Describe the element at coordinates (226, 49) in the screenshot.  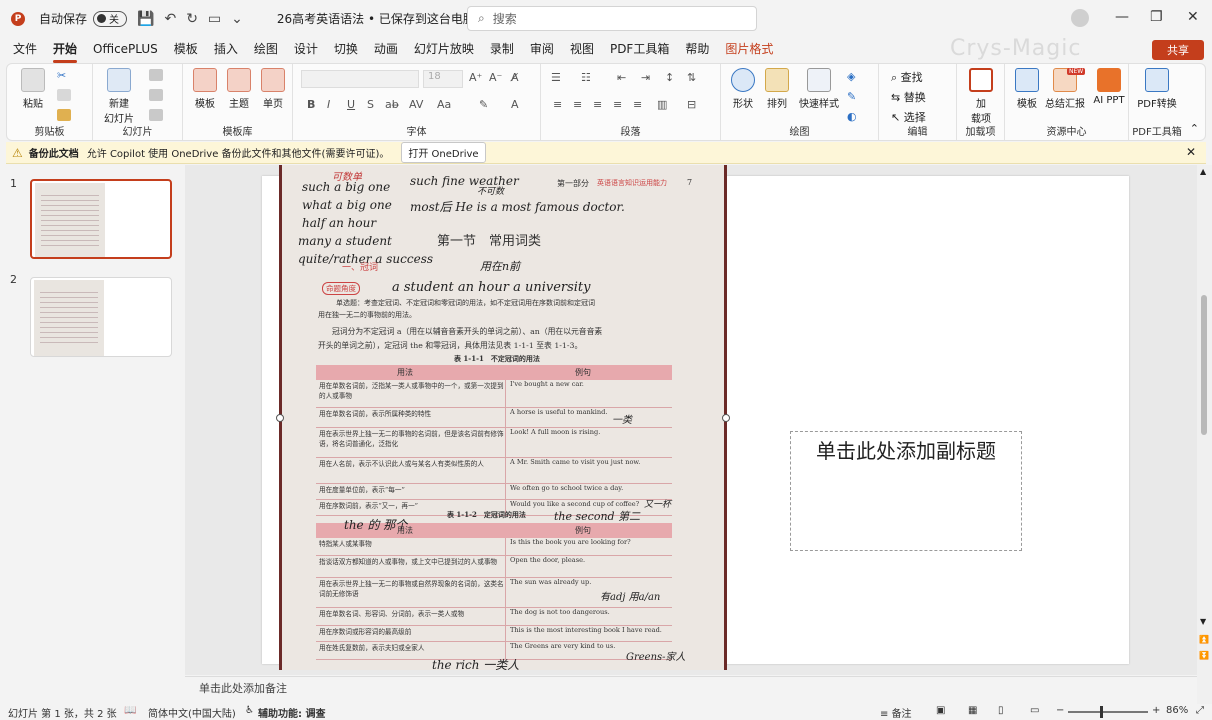
I see `tab-4: 插入` at that location.